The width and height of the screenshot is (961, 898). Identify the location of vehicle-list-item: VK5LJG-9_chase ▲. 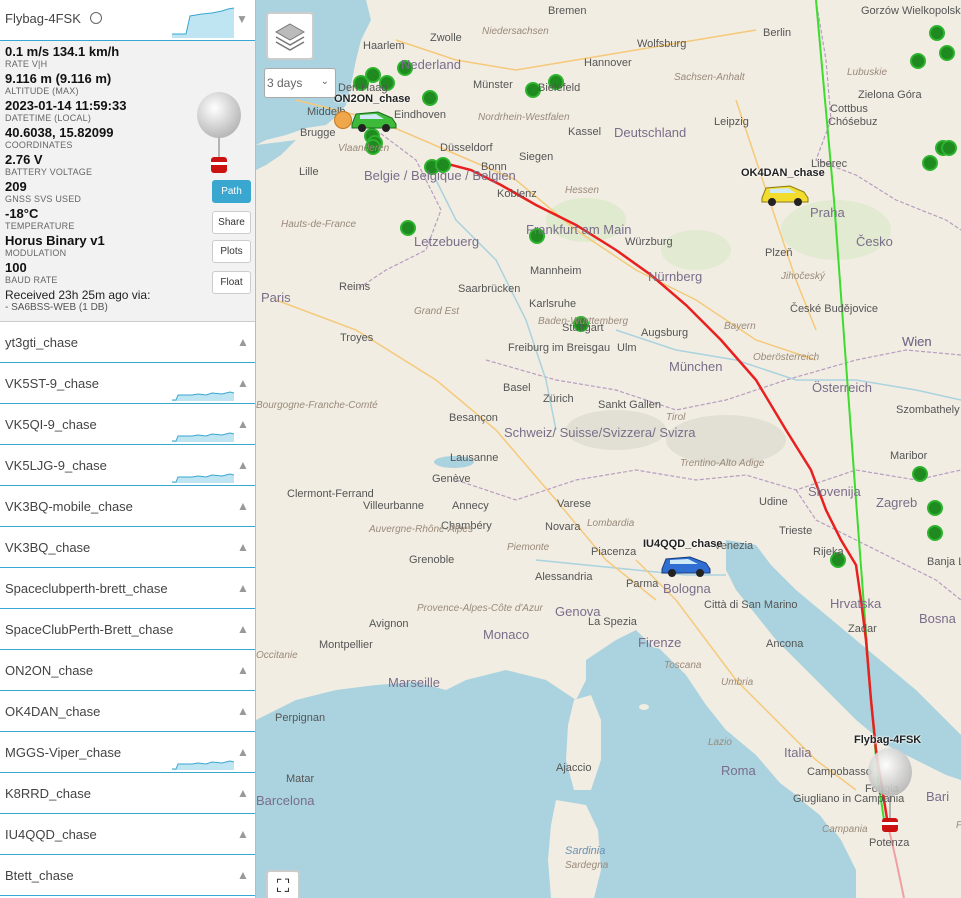
(127, 465).